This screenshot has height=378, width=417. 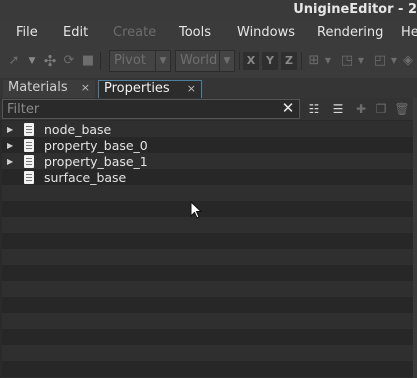 What do you see at coordinates (270, 61) in the screenshot?
I see `axis-y-button: Y` at bounding box center [270, 61].